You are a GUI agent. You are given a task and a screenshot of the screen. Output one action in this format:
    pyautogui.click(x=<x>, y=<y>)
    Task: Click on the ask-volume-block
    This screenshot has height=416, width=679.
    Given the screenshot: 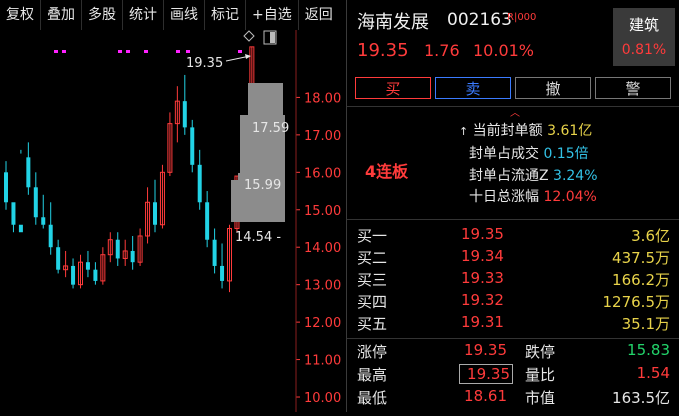 What is the action you would take?
    pyautogui.click(x=265, y=99)
    